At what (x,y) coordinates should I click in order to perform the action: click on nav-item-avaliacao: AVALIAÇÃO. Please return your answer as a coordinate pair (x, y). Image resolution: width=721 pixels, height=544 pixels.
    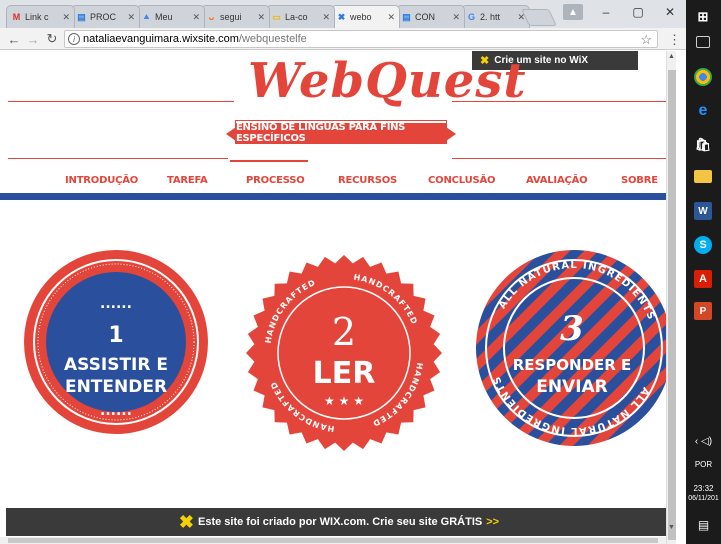
    Looking at the image, I should click on (557, 180).